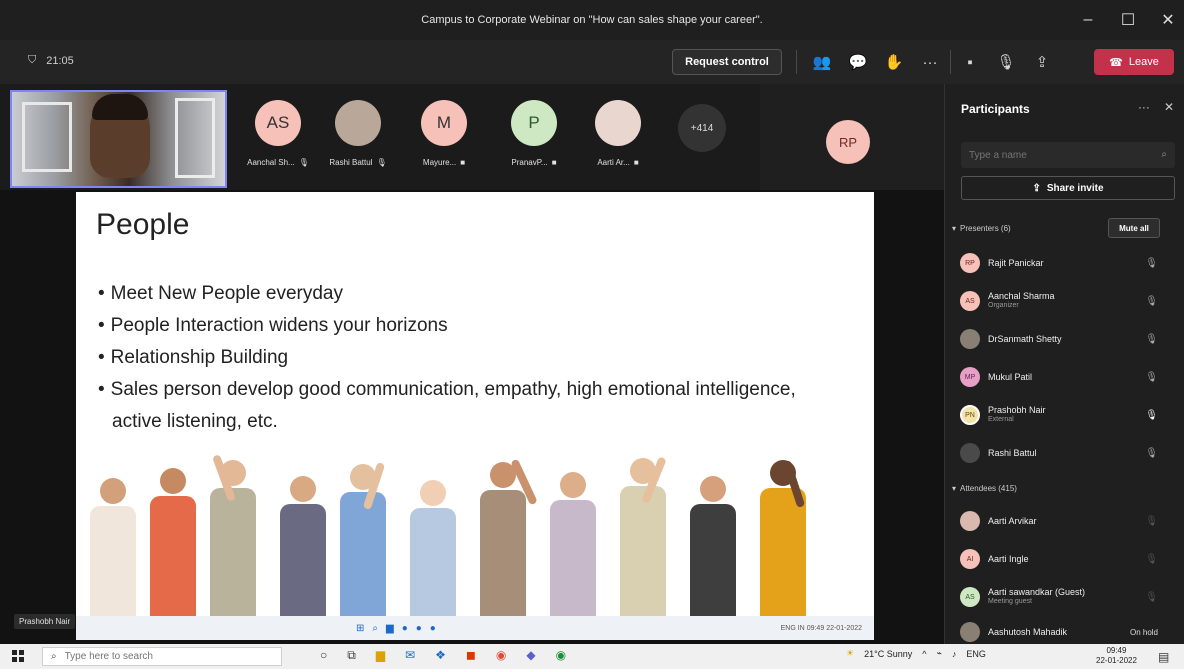  What do you see at coordinates (380, 655) in the screenshot?
I see `file-explorer-icon: ▆` at bounding box center [380, 655].